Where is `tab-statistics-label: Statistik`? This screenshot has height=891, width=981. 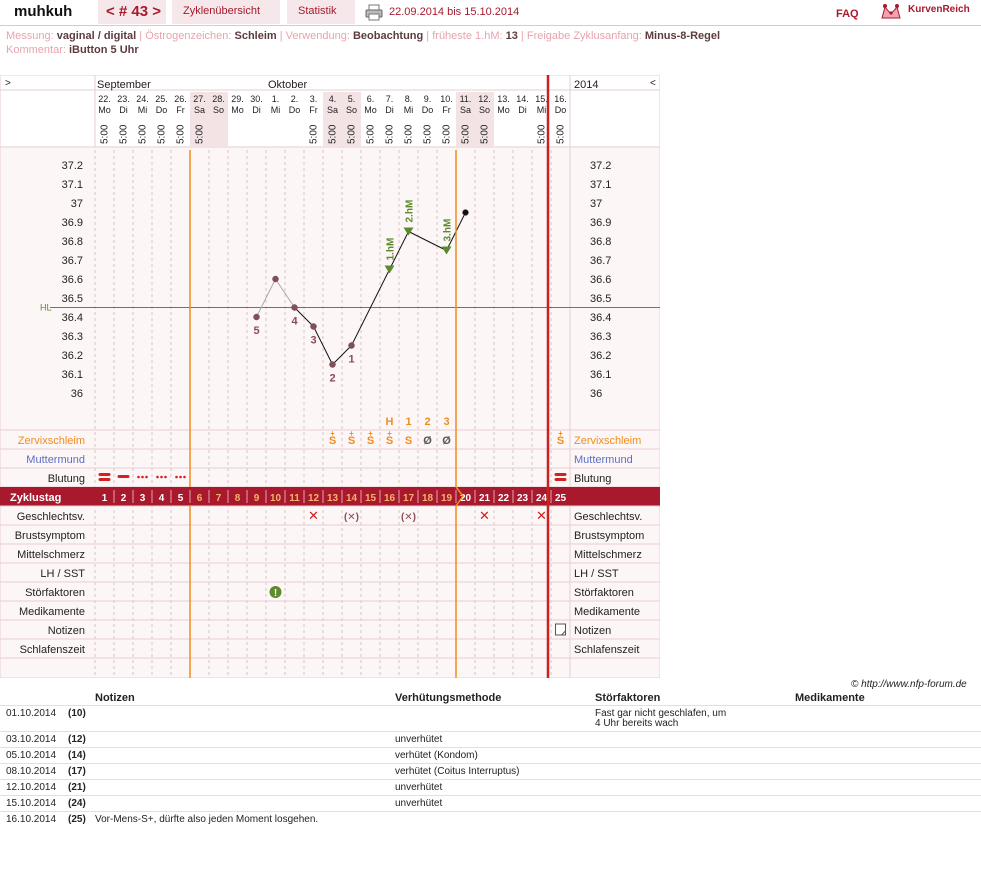 tab-statistics-label: Statistik is located at coordinates (317, 11).